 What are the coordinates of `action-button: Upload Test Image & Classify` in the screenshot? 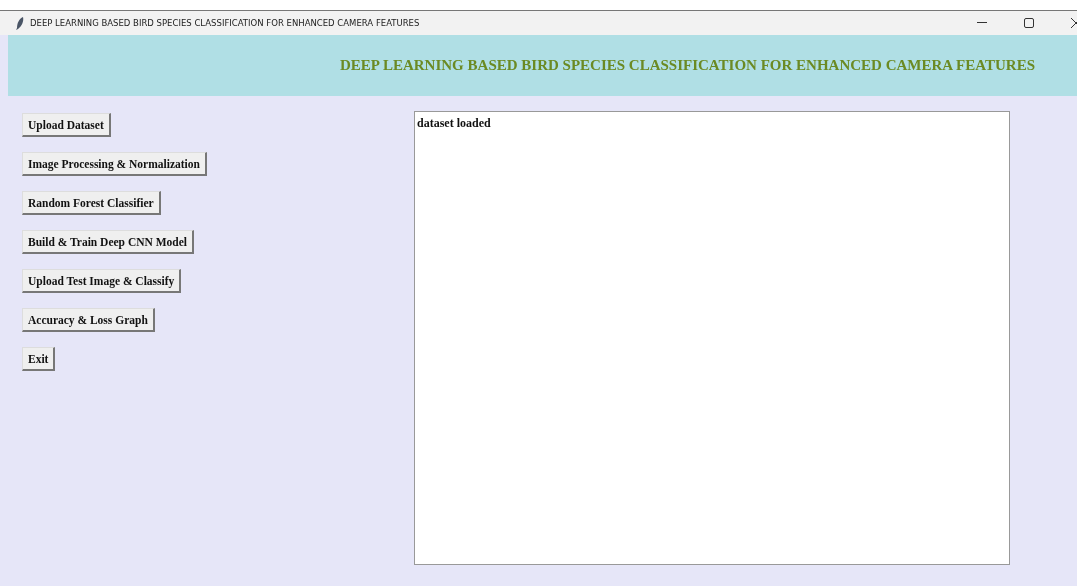 It's located at (102, 281).